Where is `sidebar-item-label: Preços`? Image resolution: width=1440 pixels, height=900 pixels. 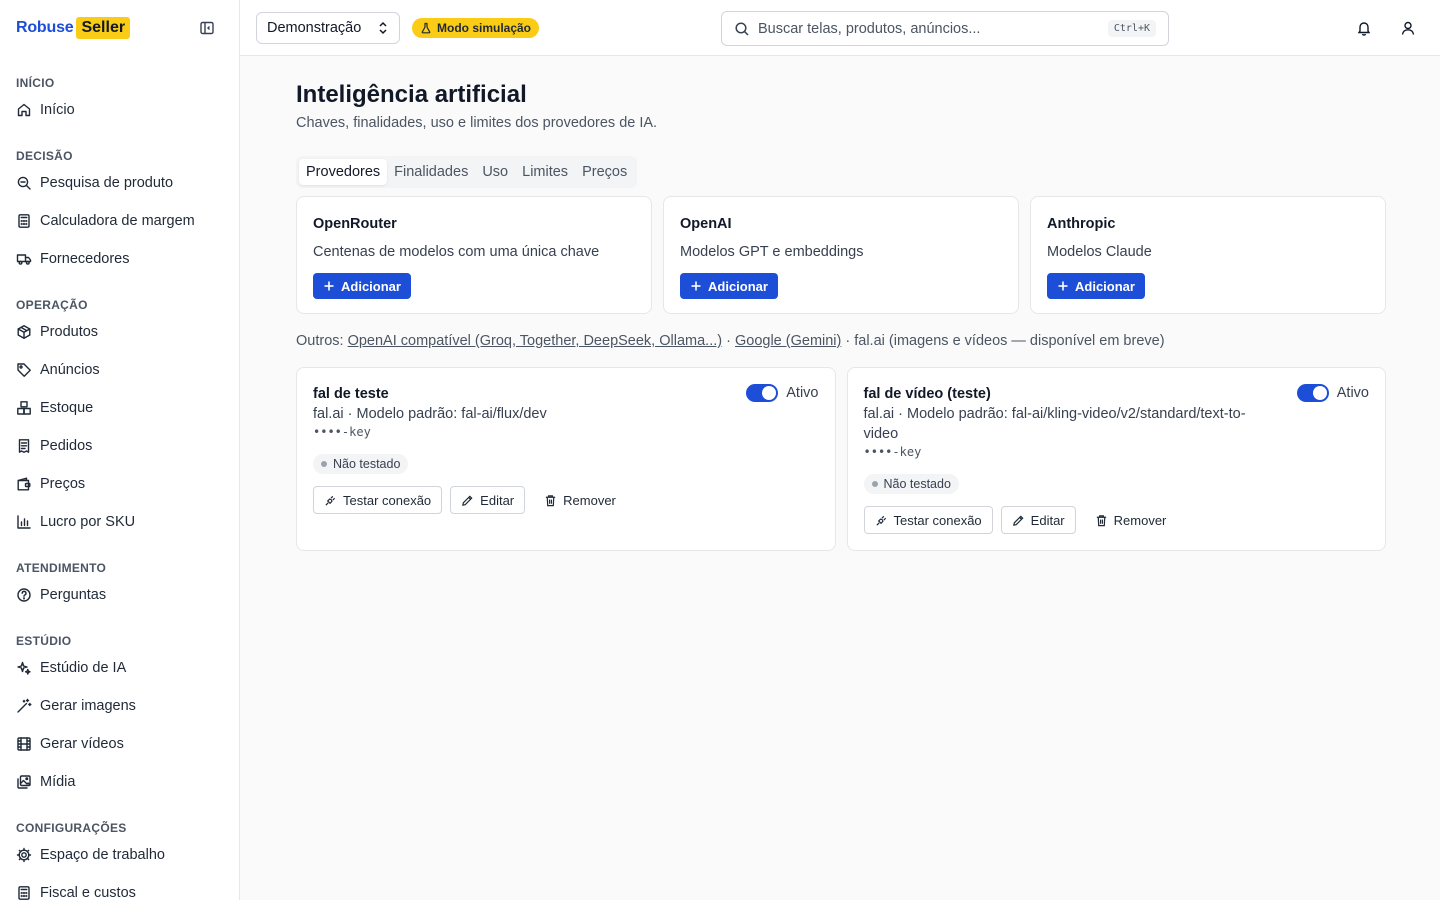 sidebar-item-label: Preços is located at coordinates (63, 484).